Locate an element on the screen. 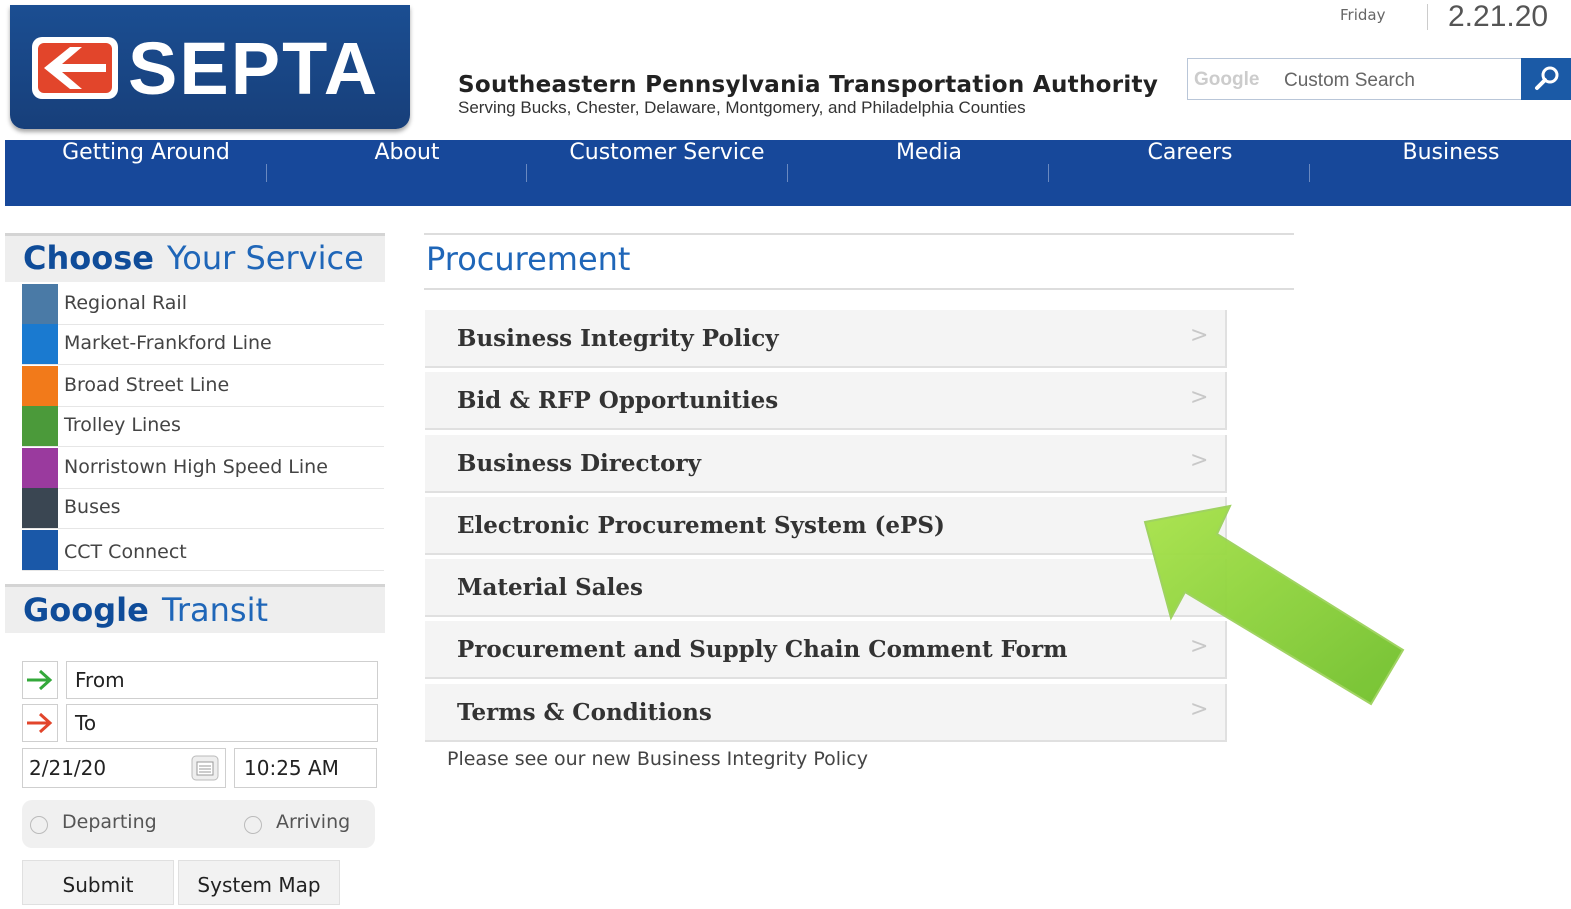 This screenshot has width=1571, height=909. departing-label: Departing is located at coordinates (109, 822).